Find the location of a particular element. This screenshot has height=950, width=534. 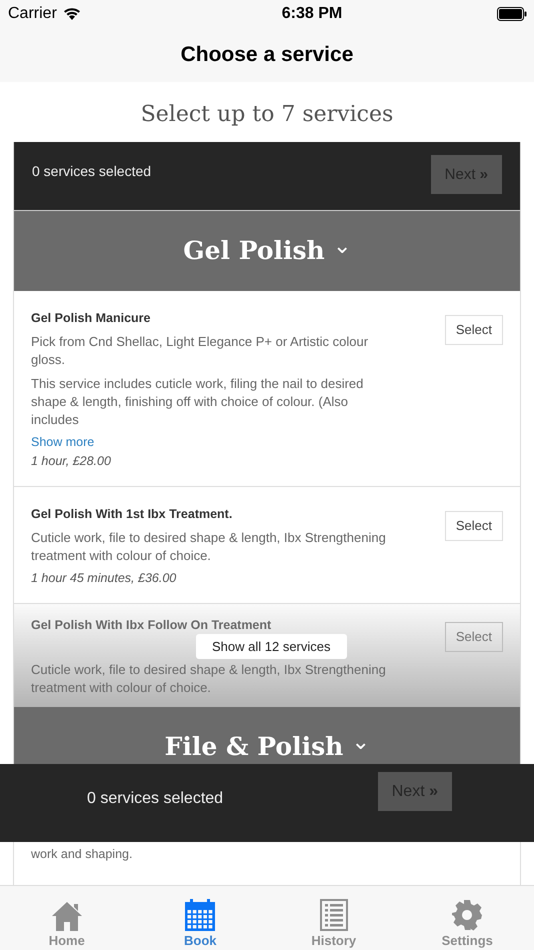

home-icon is located at coordinates (66, 915).